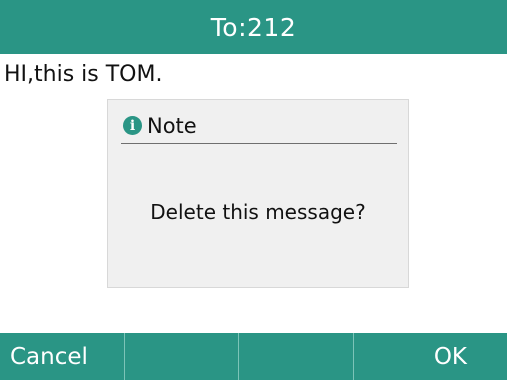 The height and width of the screenshot is (380, 507). I want to click on dialog-header: i Note, so click(259, 128).